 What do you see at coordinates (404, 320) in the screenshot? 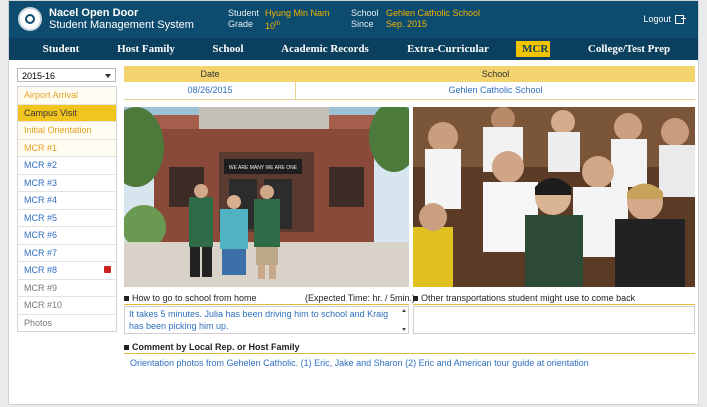
I see `howto-scrollbar` at bounding box center [404, 320].